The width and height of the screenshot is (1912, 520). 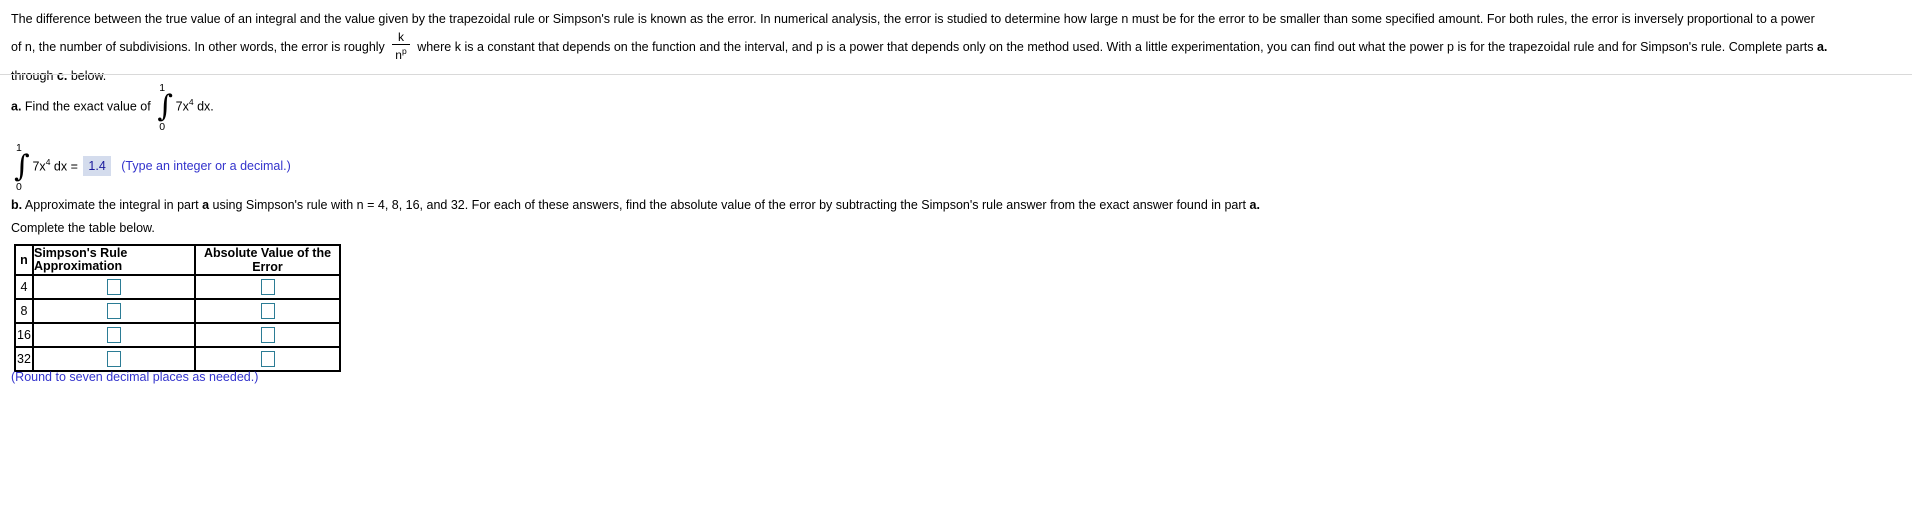 I want to click on part-a-answer-hint: (Type an integer or a decimal.), so click(x=206, y=166).